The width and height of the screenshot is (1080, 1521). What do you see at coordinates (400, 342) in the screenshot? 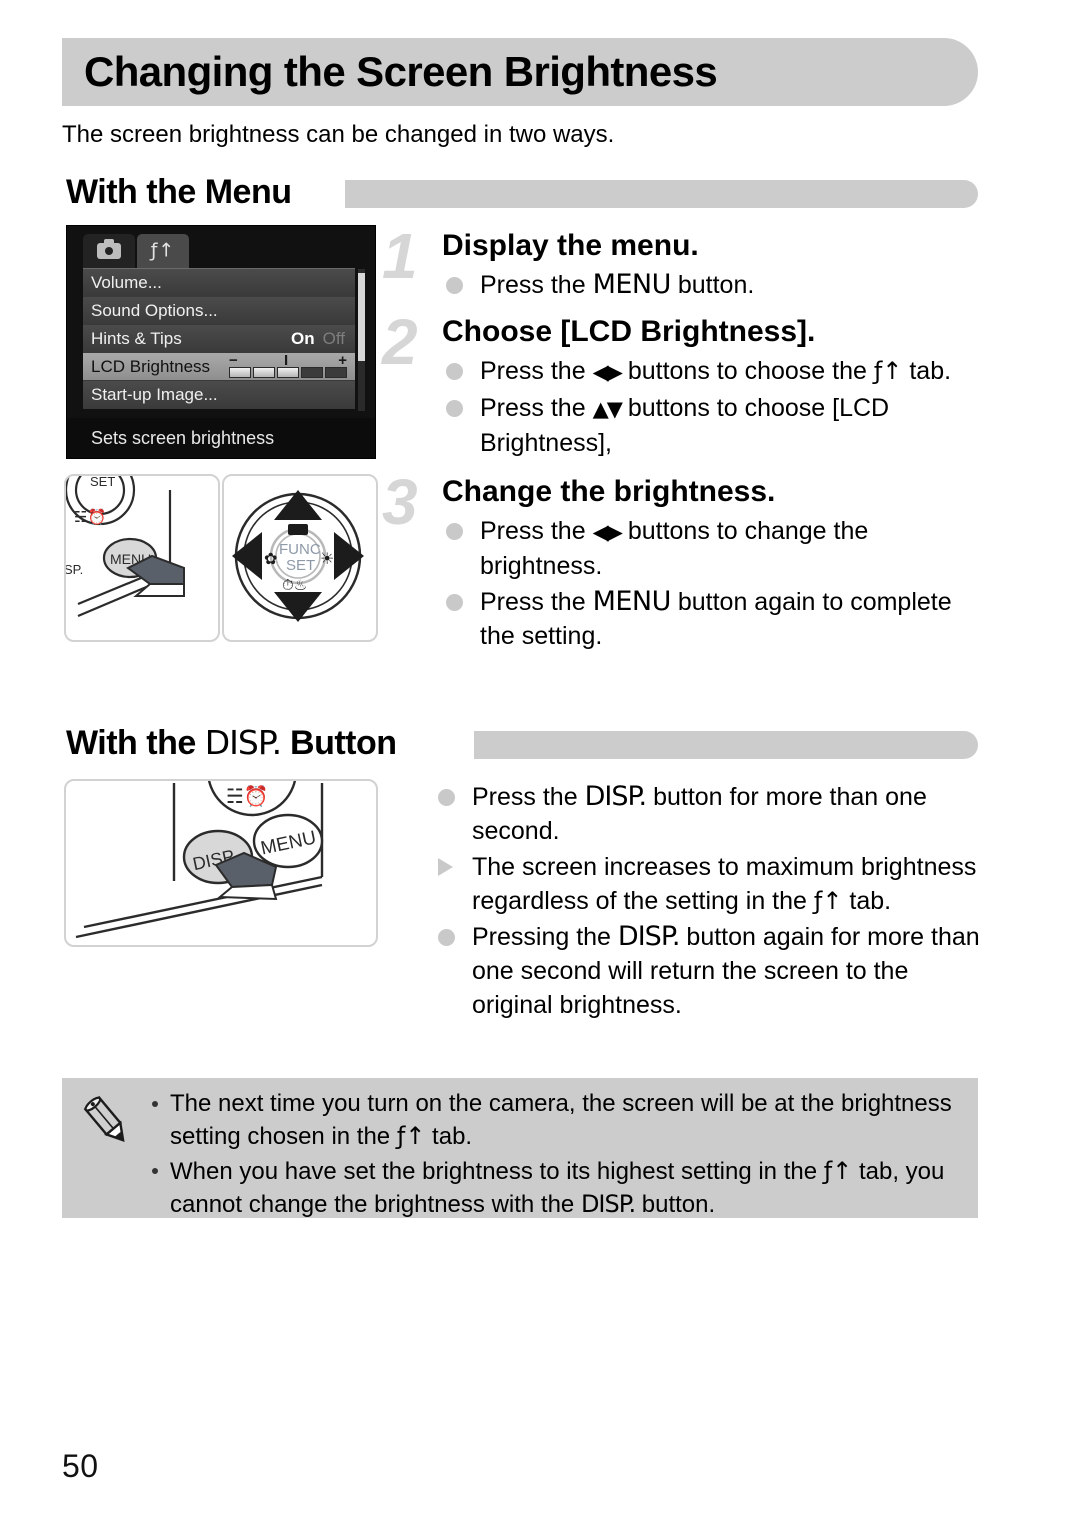
I see `step-number: 2` at bounding box center [400, 342].